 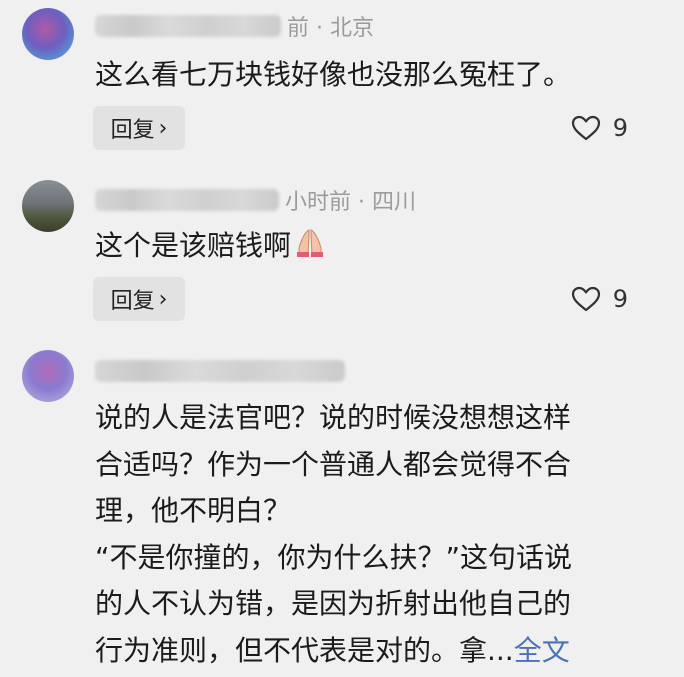 What do you see at coordinates (350, 202) in the screenshot?
I see `comment-time-location: 小时前 · 四川` at bounding box center [350, 202].